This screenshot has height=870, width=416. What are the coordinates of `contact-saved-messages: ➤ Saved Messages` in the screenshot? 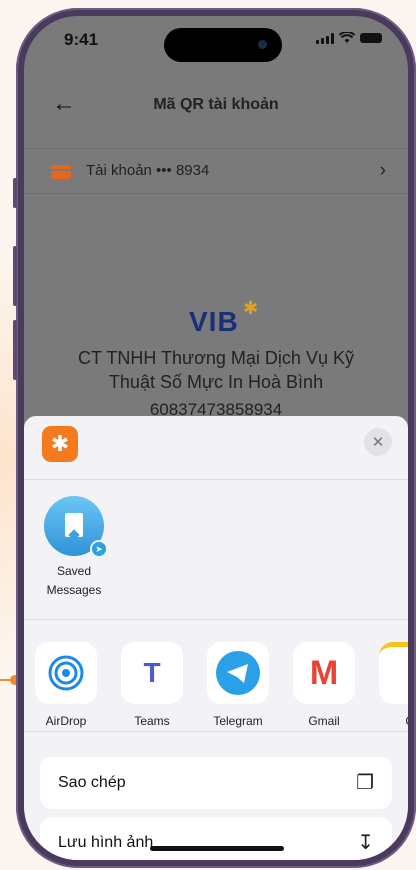 It's located at (74, 548).